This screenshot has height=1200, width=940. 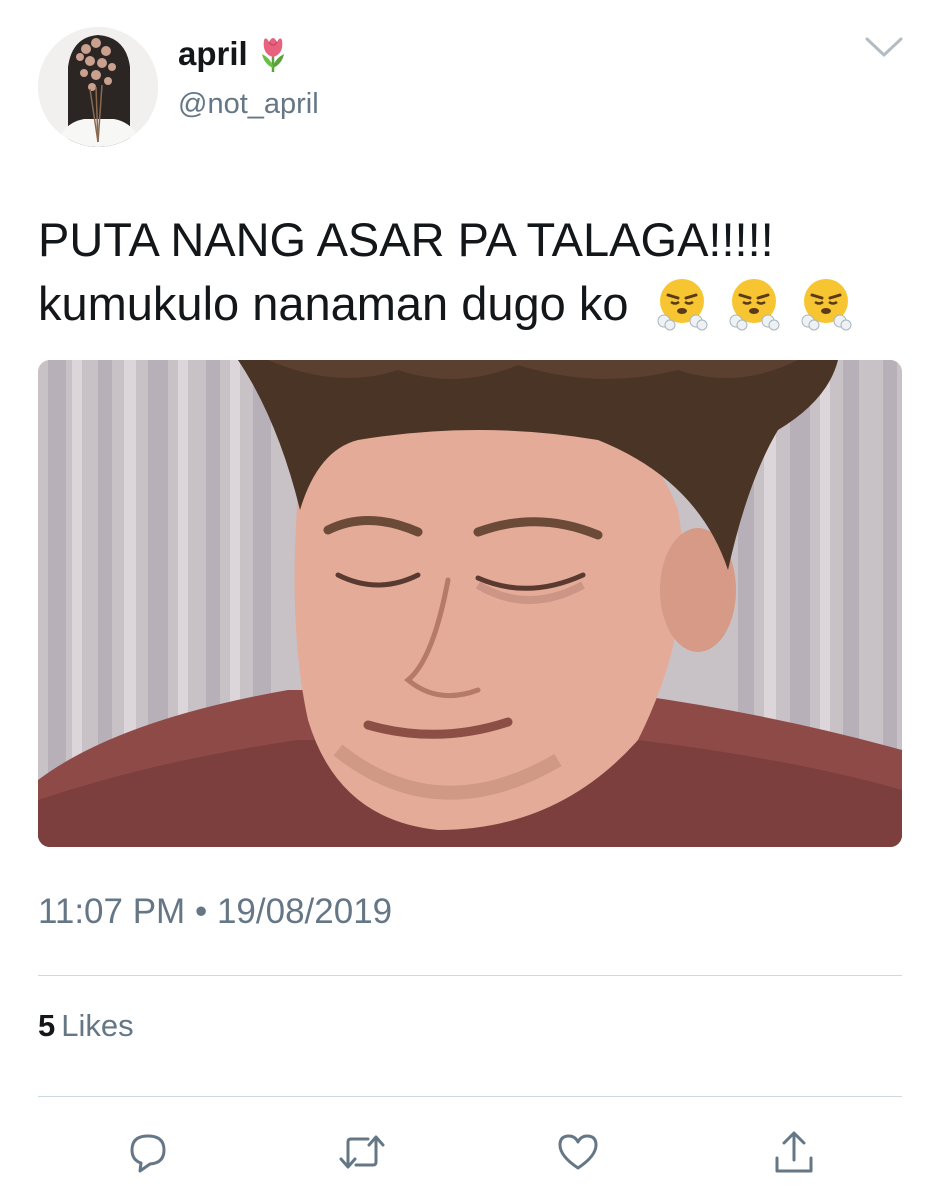 I want to click on reply-icon, so click(x=148, y=1153).